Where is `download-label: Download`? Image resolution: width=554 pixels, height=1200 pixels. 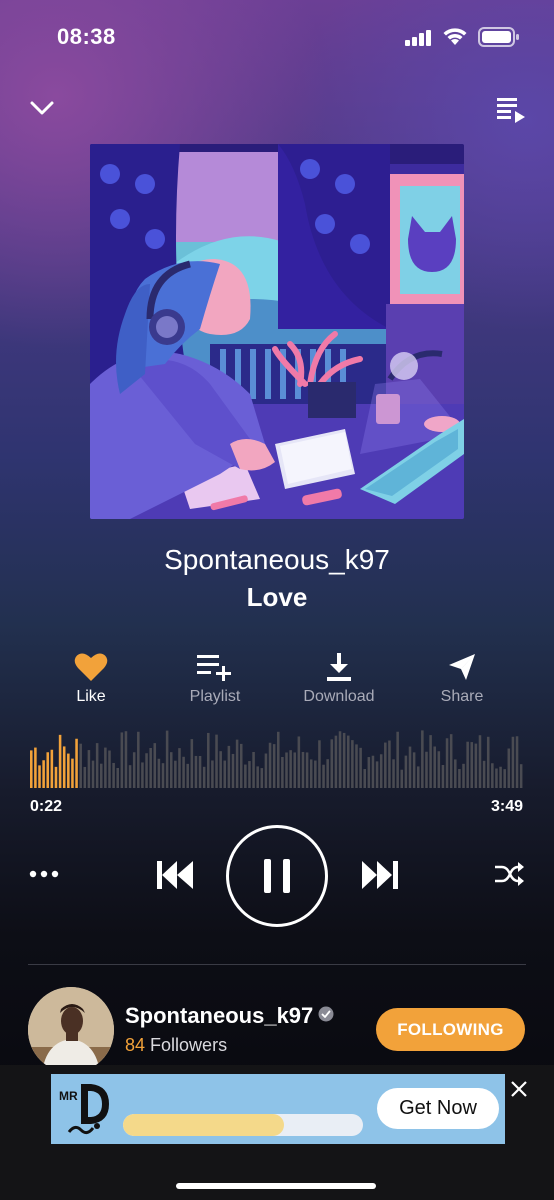
download-label: Download is located at coordinates (339, 696).